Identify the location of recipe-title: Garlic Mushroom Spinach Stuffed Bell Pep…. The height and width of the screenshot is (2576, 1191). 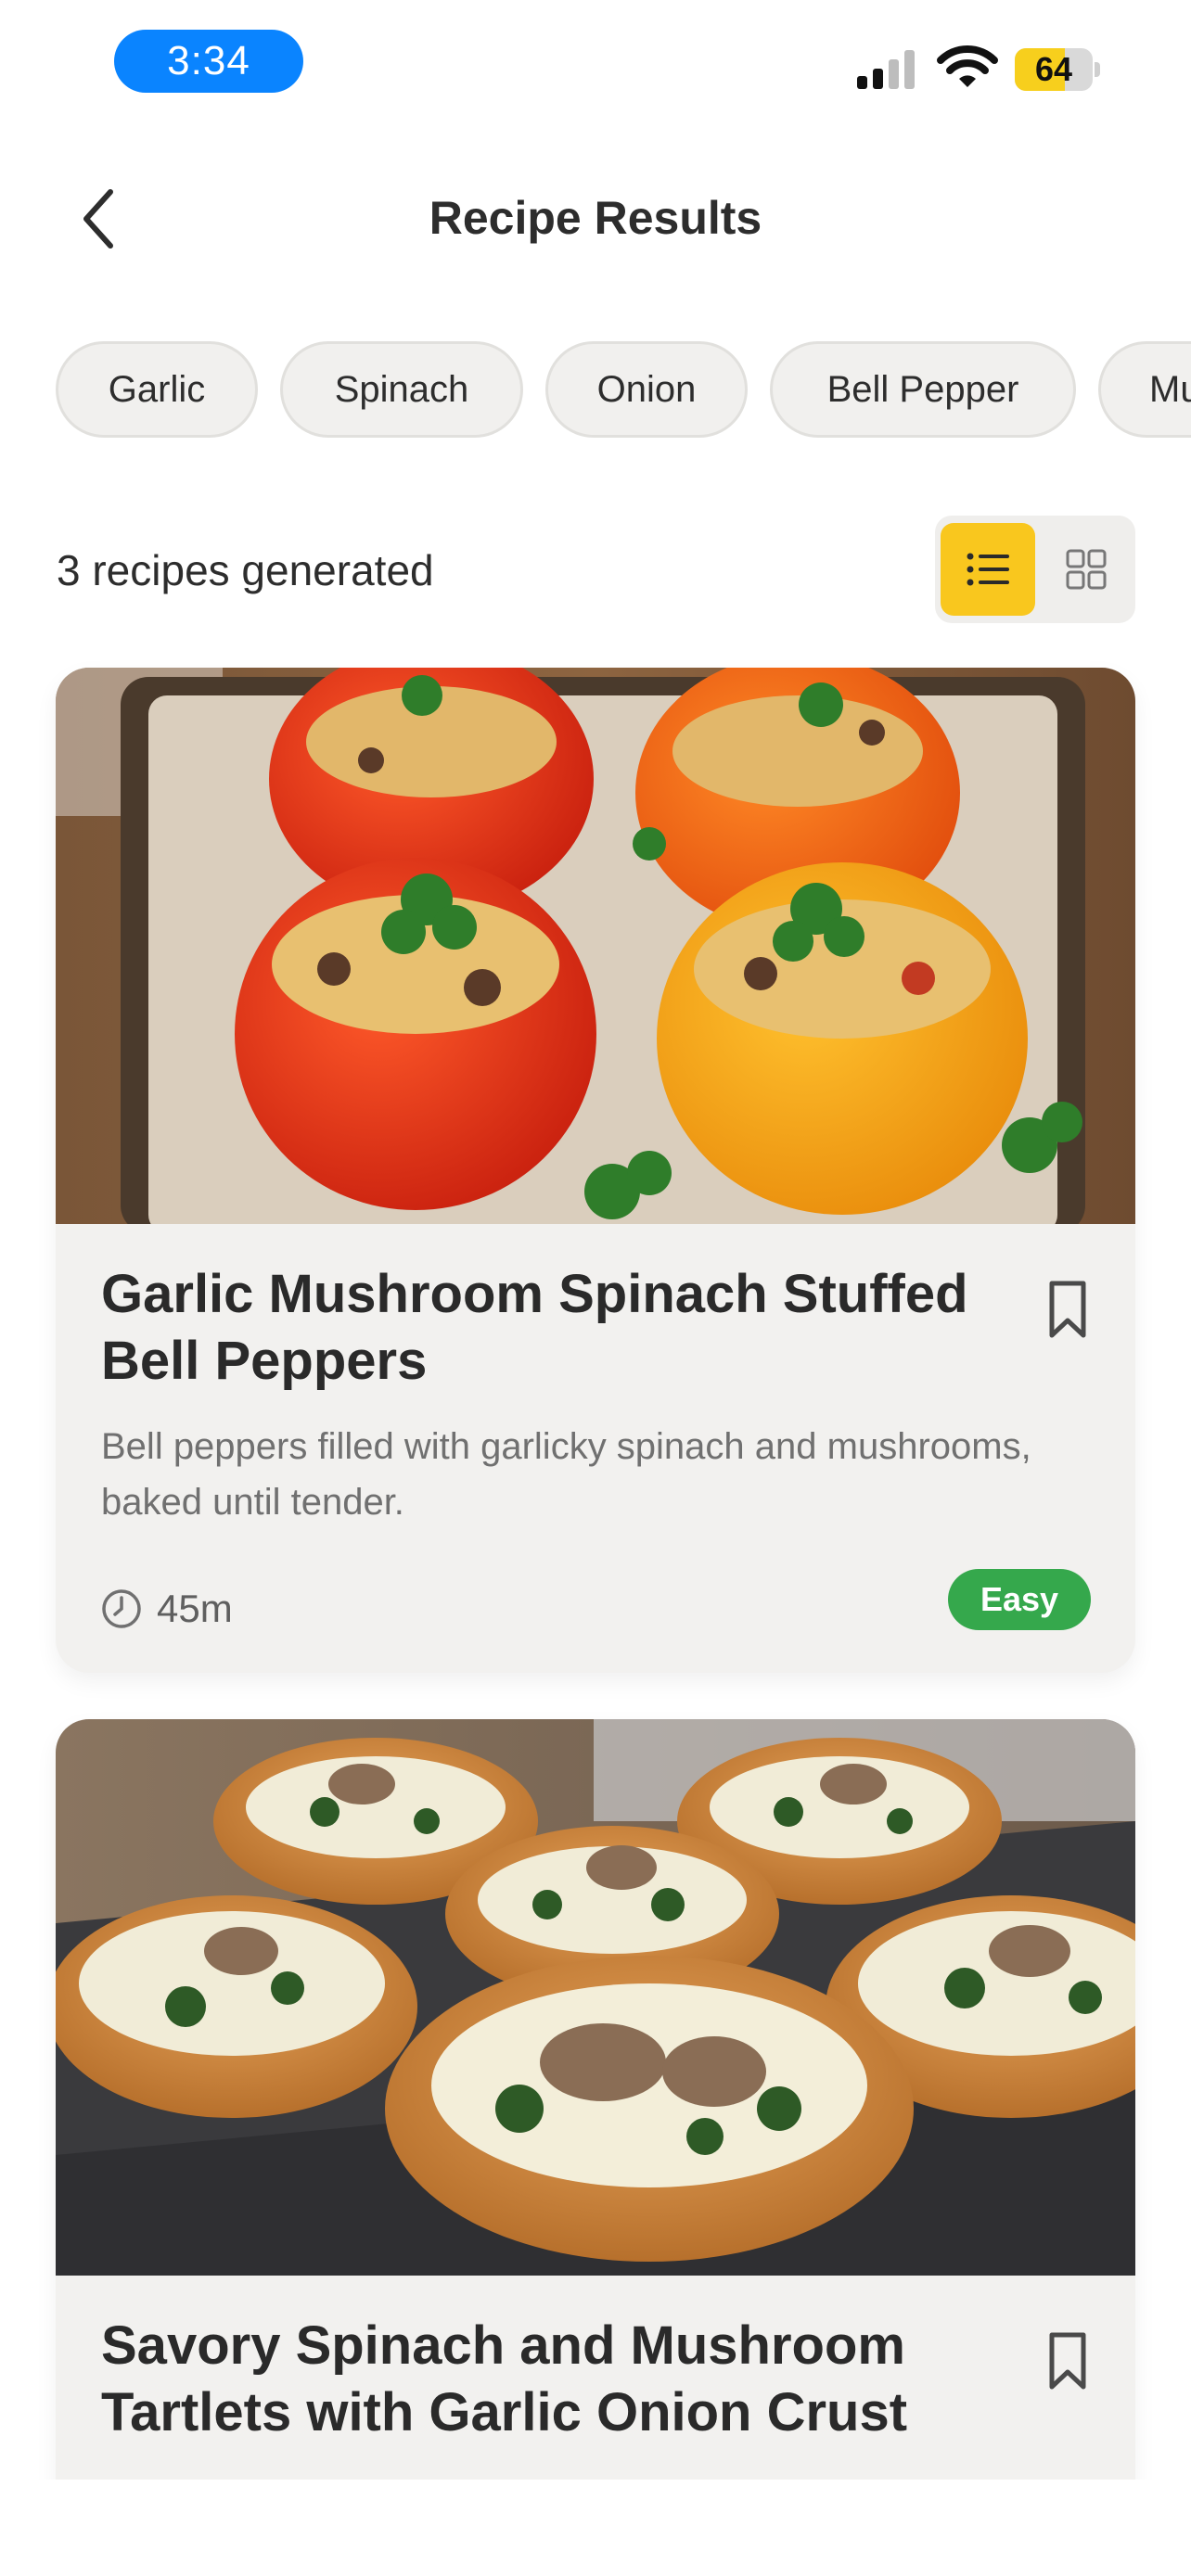
(534, 1327).